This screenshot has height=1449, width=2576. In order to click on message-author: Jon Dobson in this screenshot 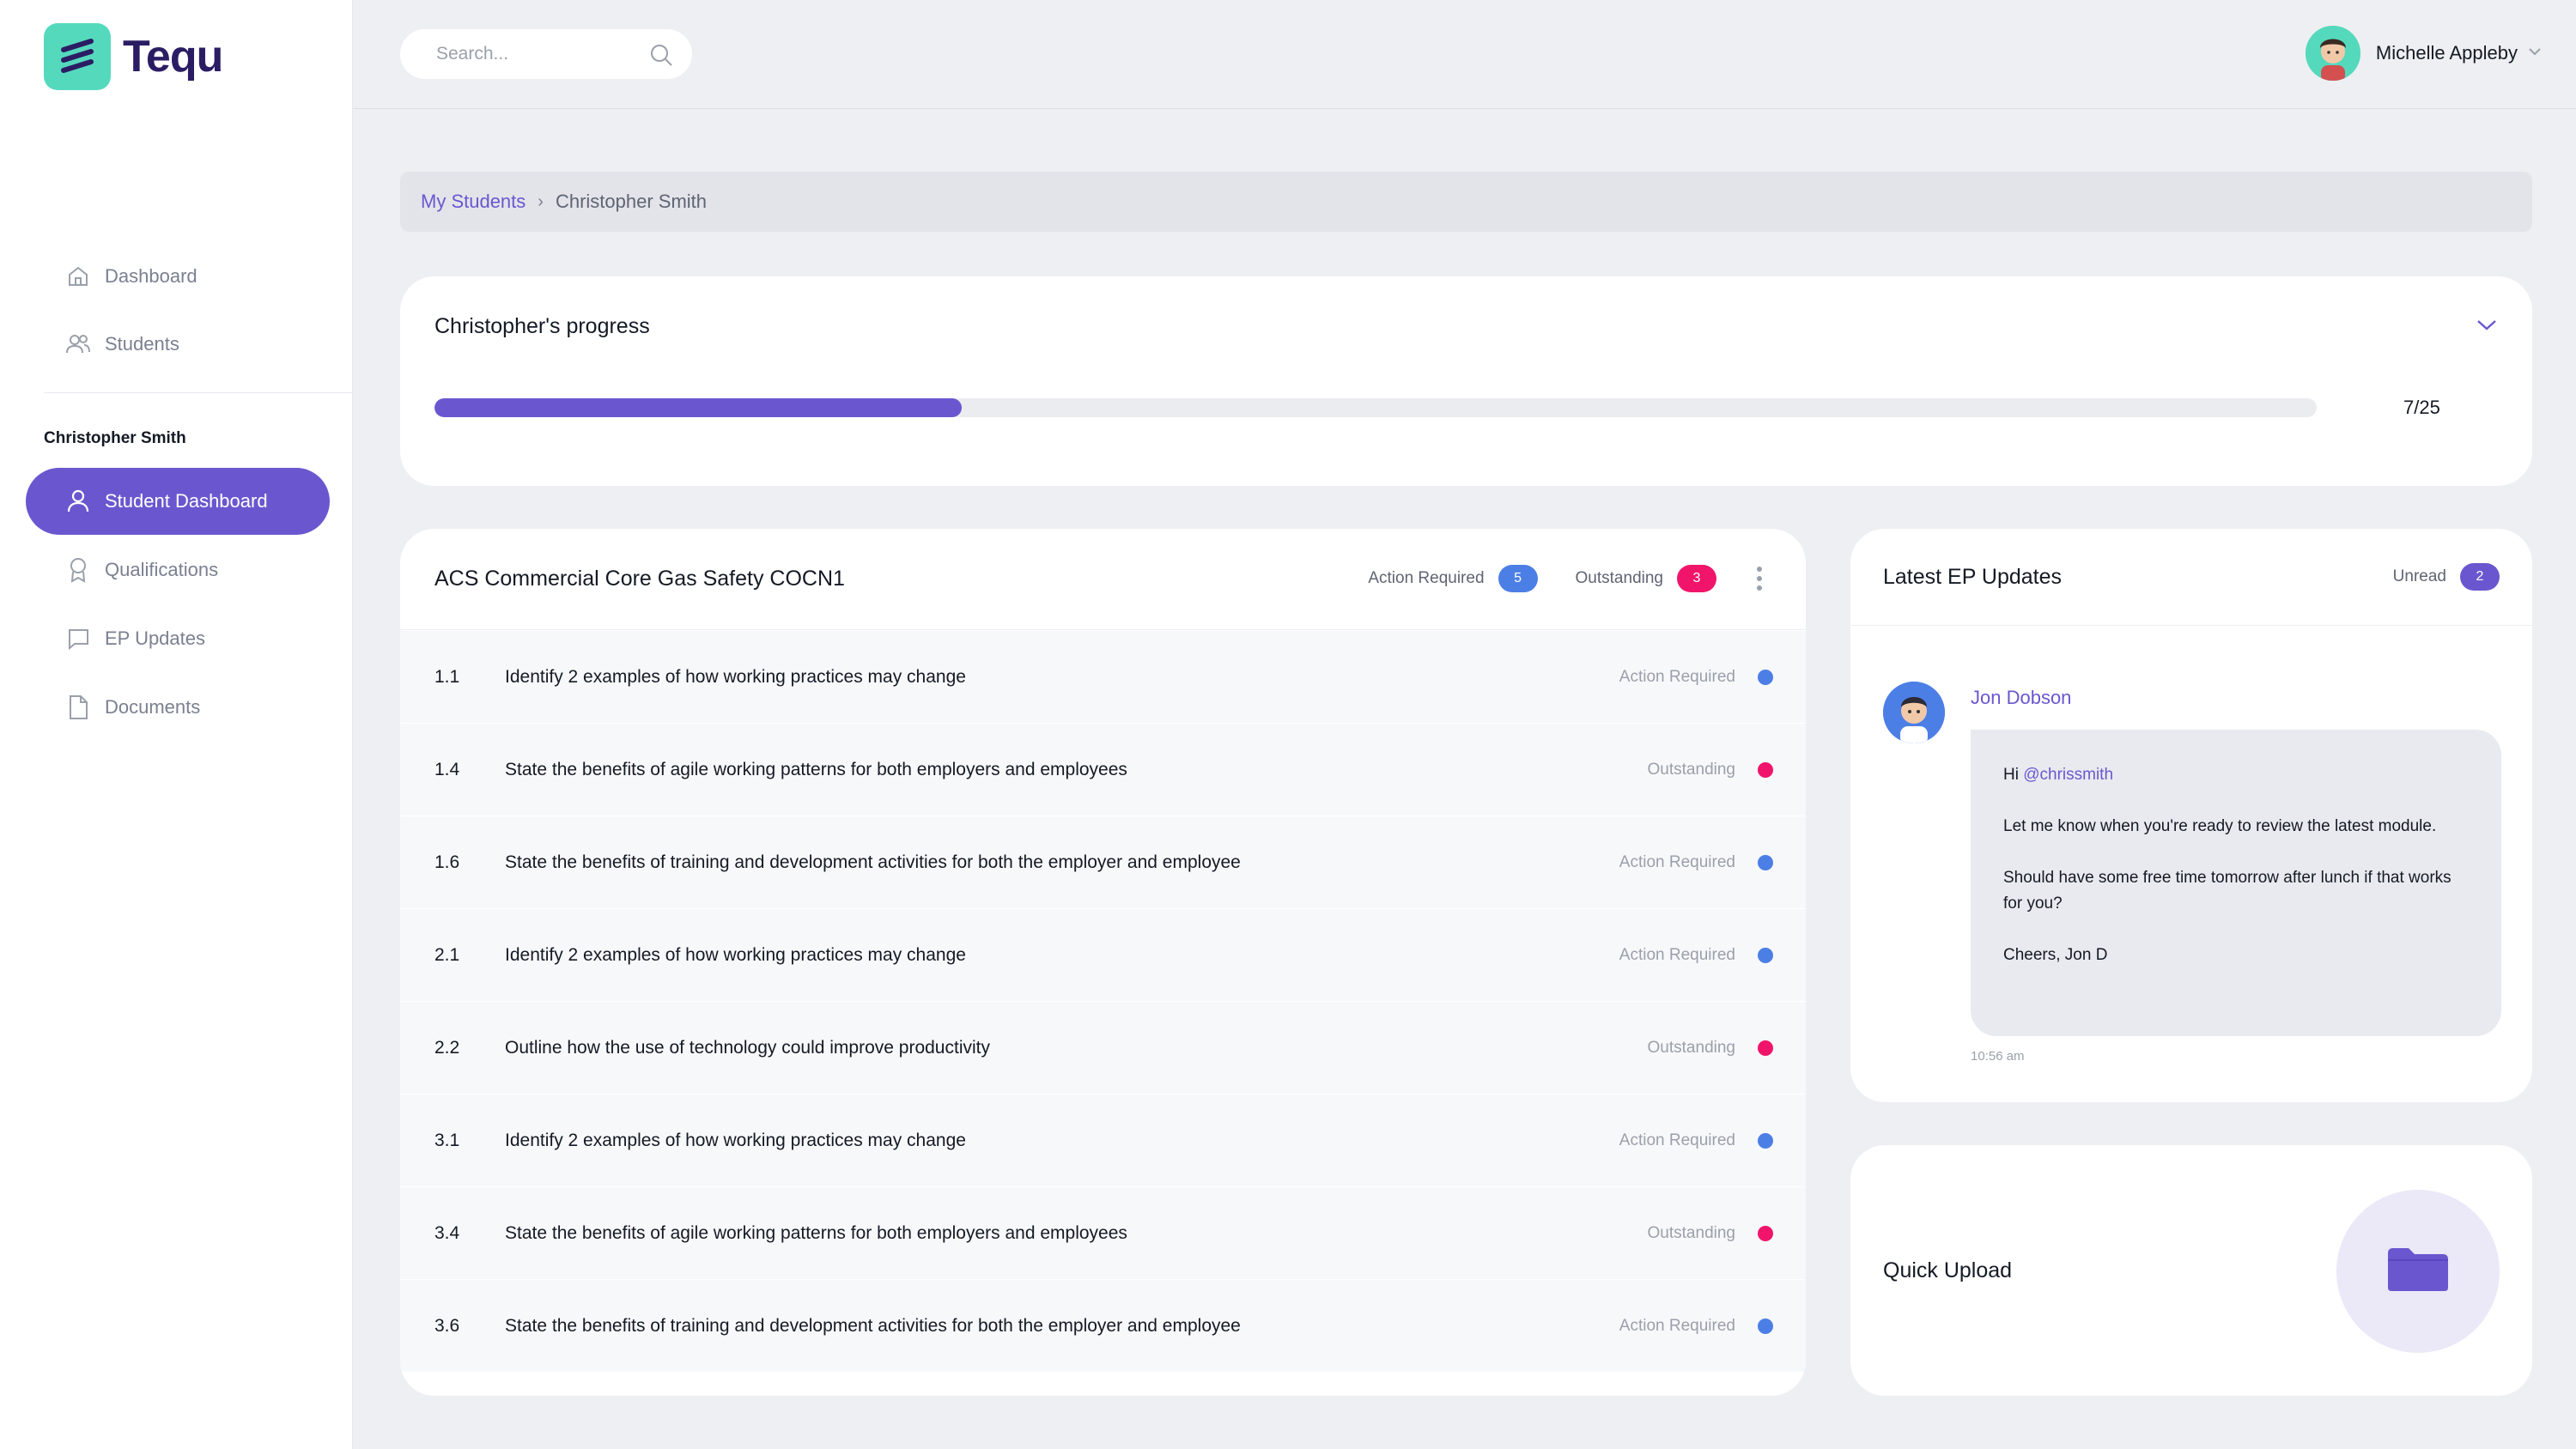, I will do `click(2021, 698)`.